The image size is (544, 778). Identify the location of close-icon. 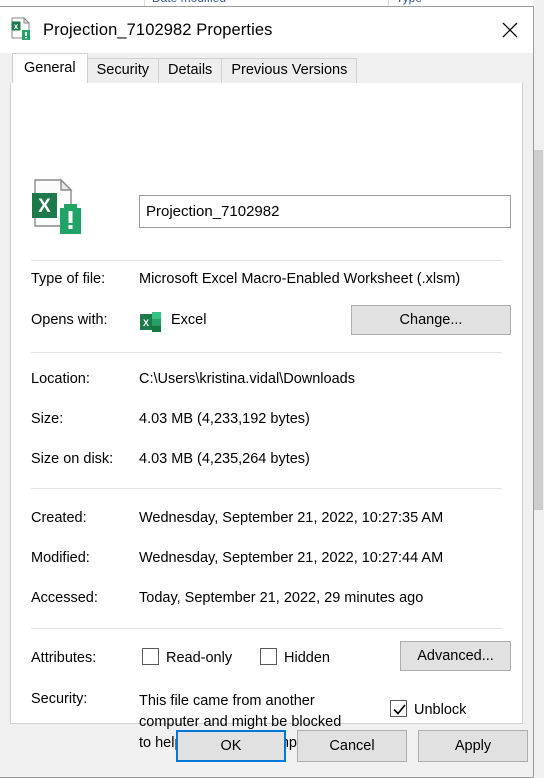
(510, 30).